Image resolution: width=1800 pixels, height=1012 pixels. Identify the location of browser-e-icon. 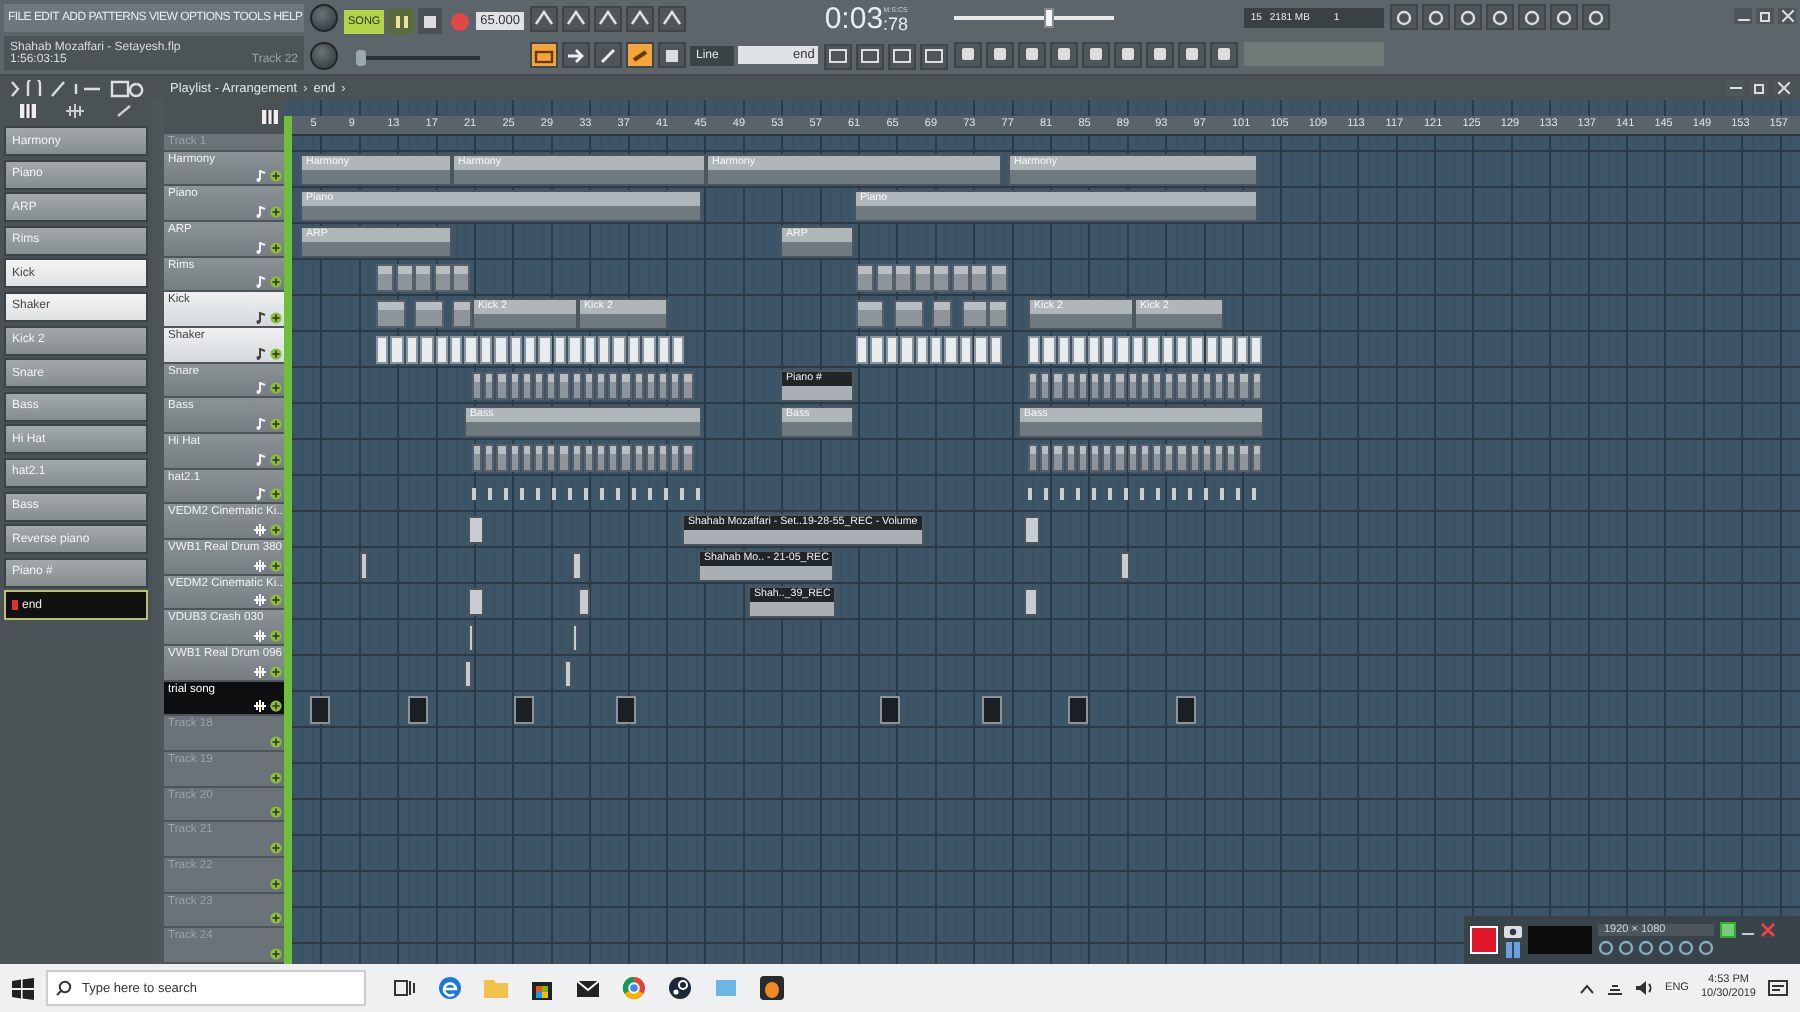
(450, 988).